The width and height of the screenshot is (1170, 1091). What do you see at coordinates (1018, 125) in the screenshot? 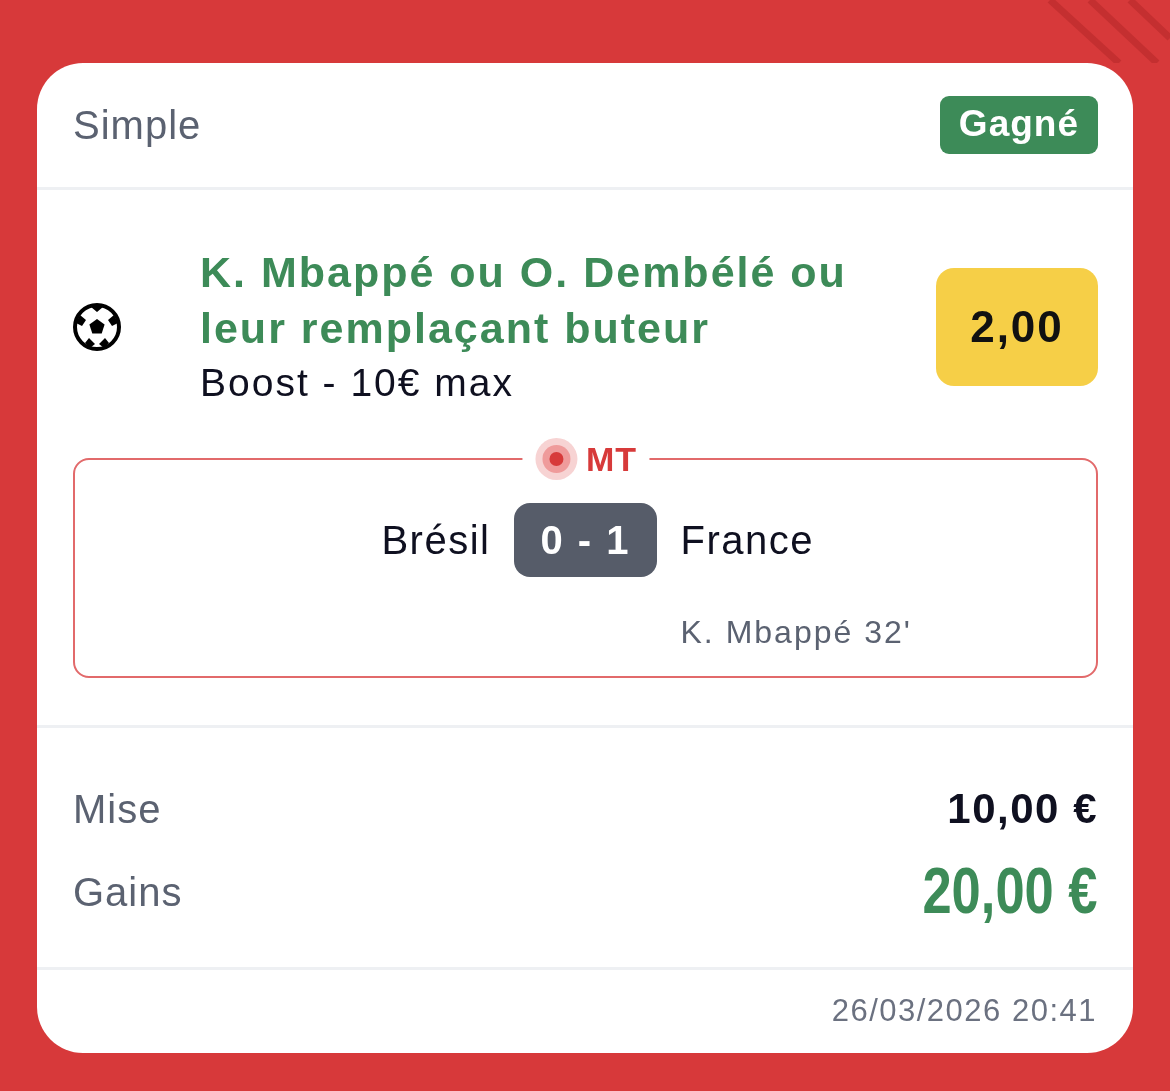
I see `status-label: Gagné` at bounding box center [1018, 125].